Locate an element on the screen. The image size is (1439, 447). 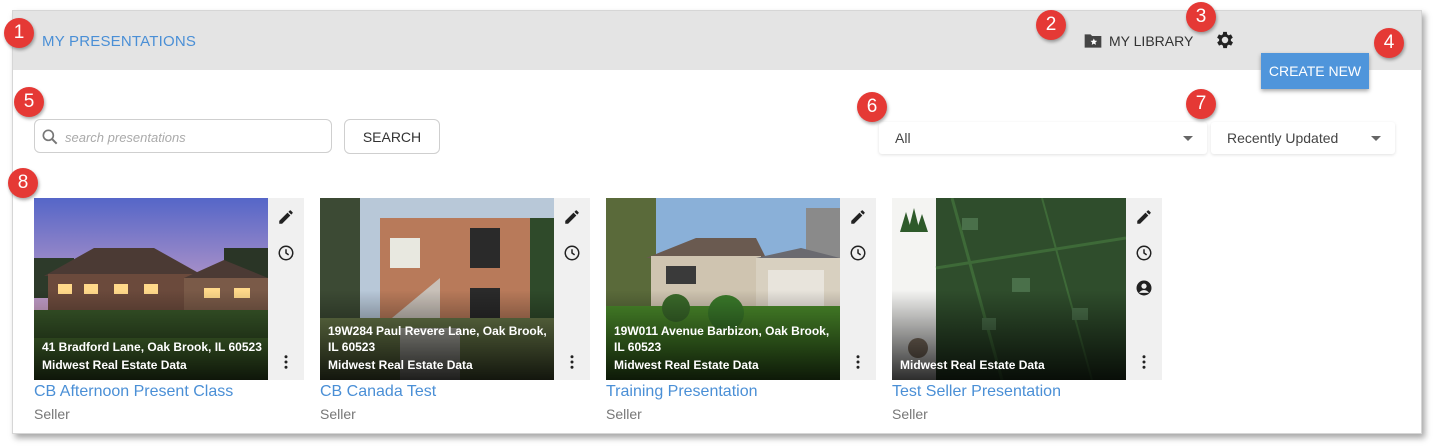
filter-value: All is located at coordinates (903, 138).